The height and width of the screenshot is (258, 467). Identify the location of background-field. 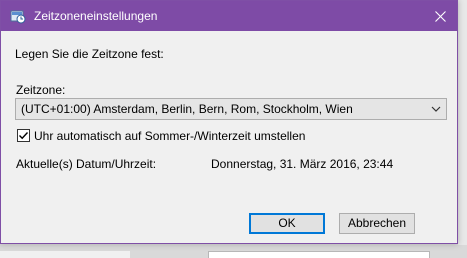
(319, 254).